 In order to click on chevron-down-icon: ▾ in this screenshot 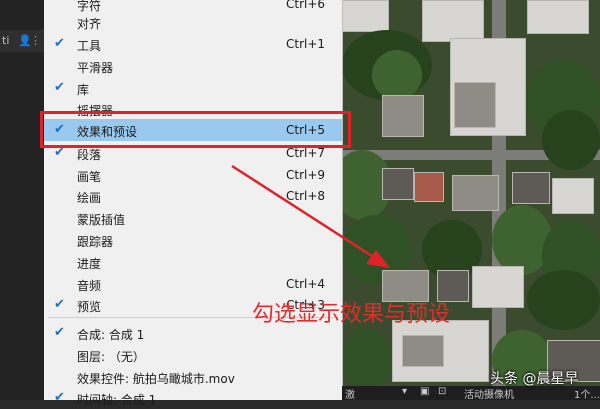, I will do `click(404, 391)`.